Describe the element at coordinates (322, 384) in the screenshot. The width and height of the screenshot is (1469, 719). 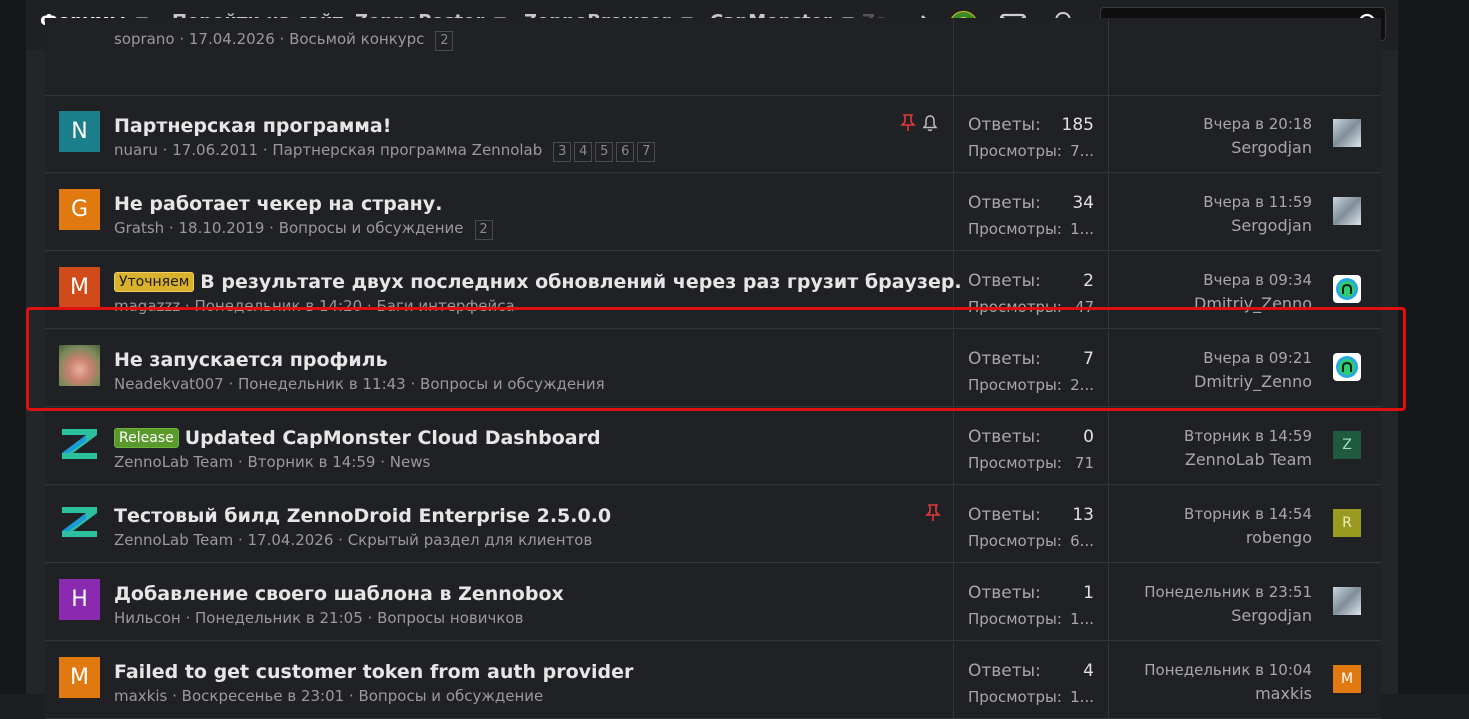
I see `thread-date: Понедельник в 11:43` at that location.